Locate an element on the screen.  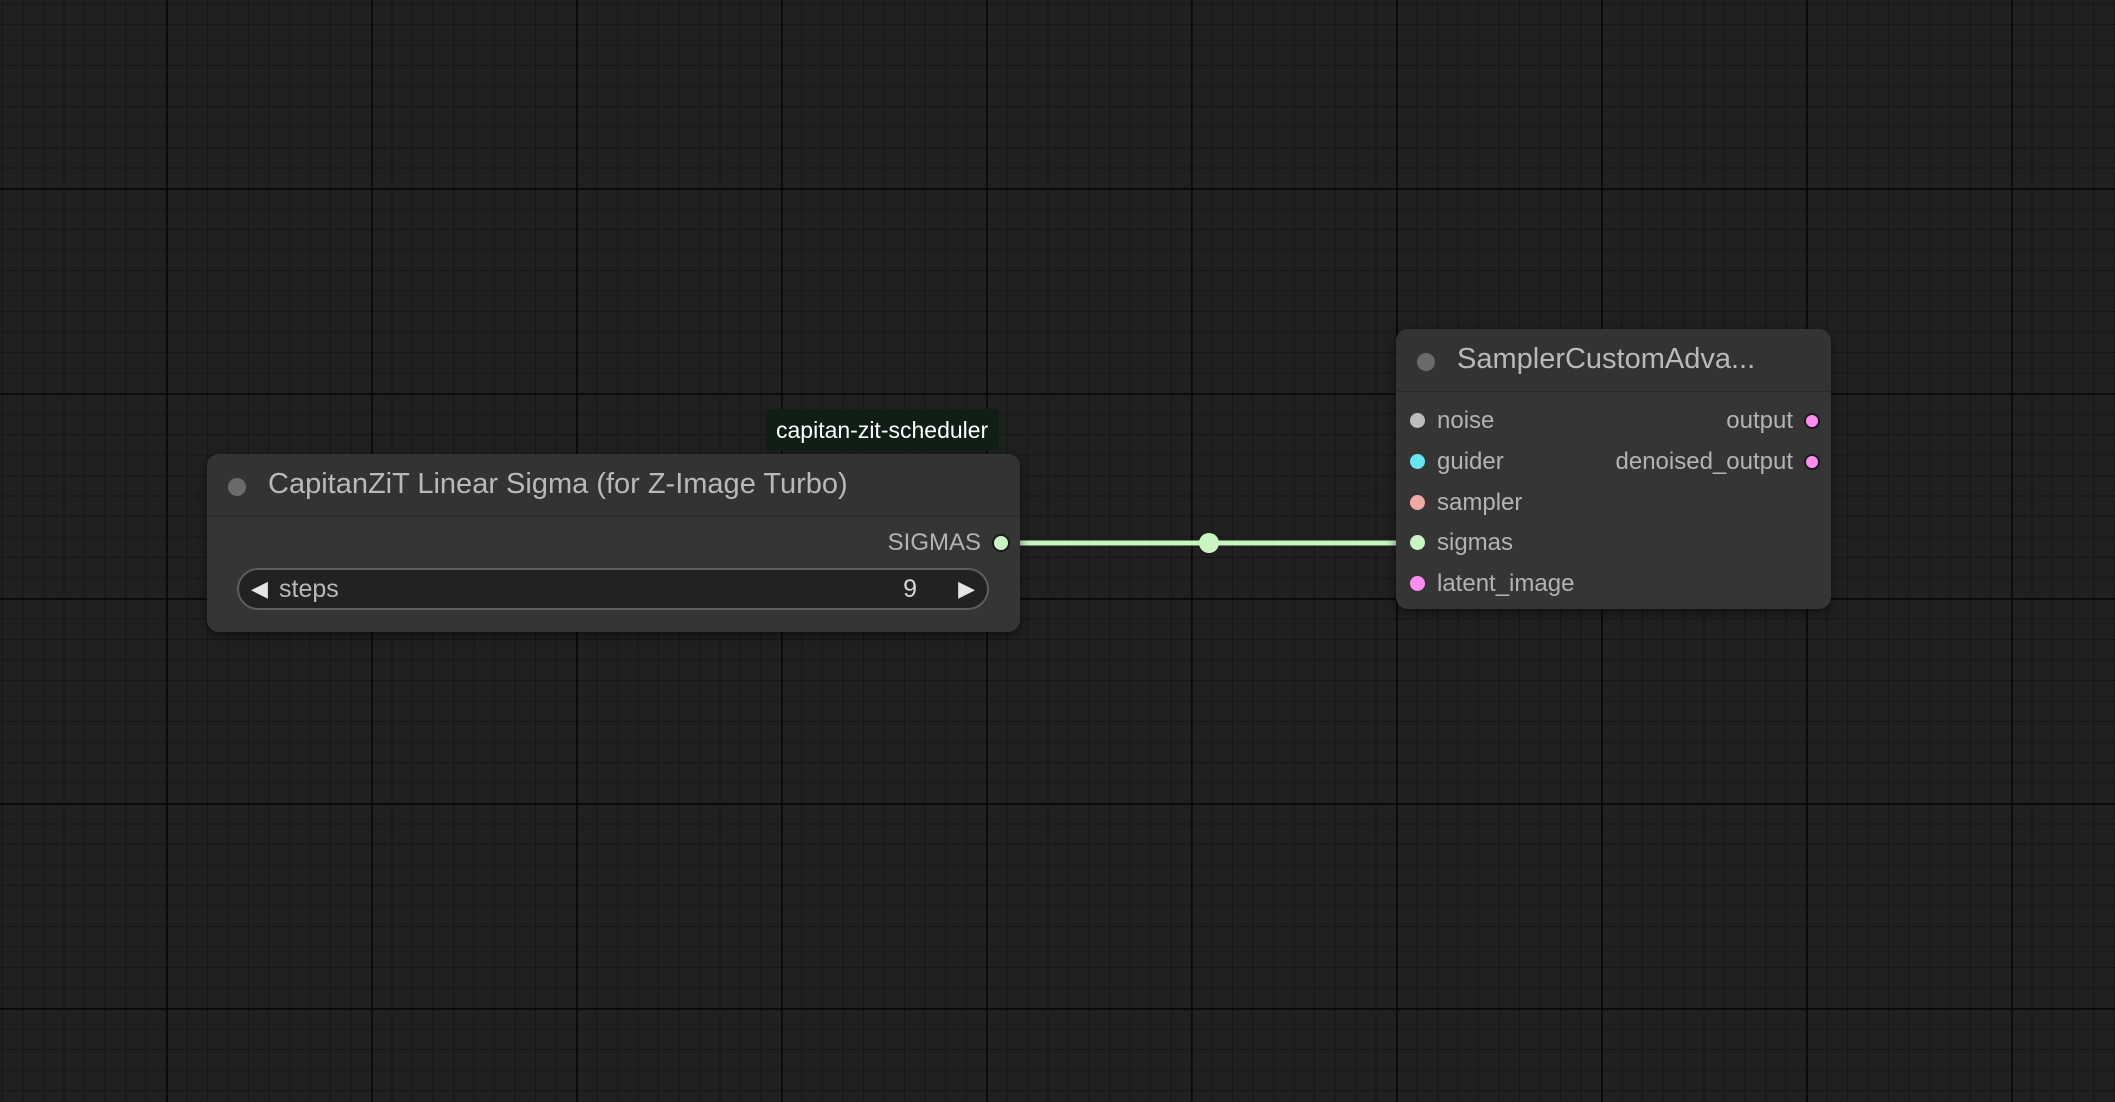
node-source-tooltip: capitan-zit-scheduler is located at coordinates (882, 430).